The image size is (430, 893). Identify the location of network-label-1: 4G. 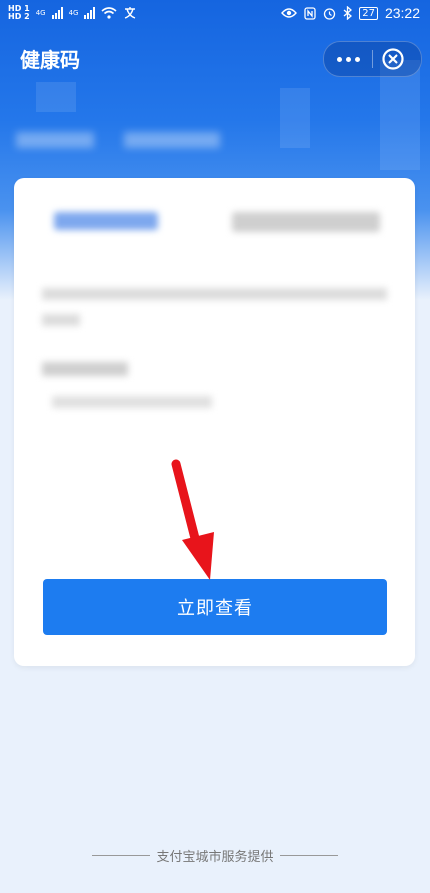
(40, 13).